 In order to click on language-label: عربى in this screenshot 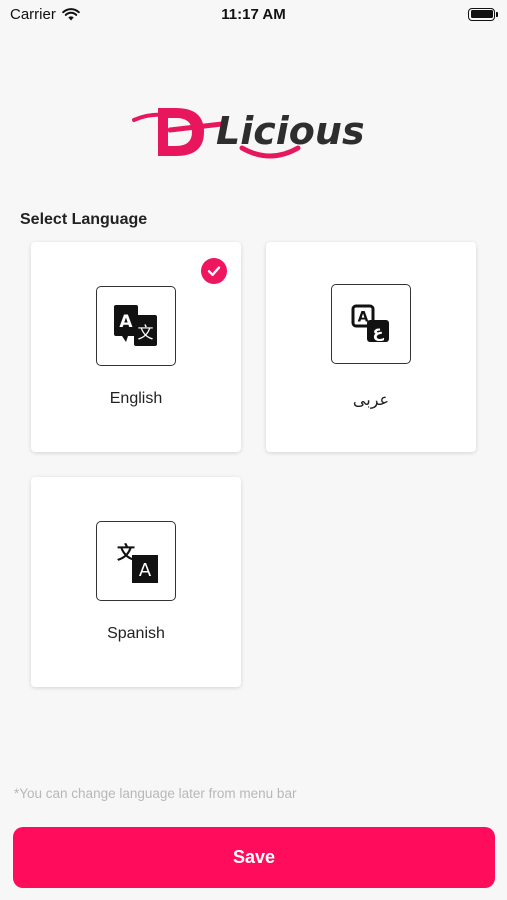, I will do `click(371, 400)`.